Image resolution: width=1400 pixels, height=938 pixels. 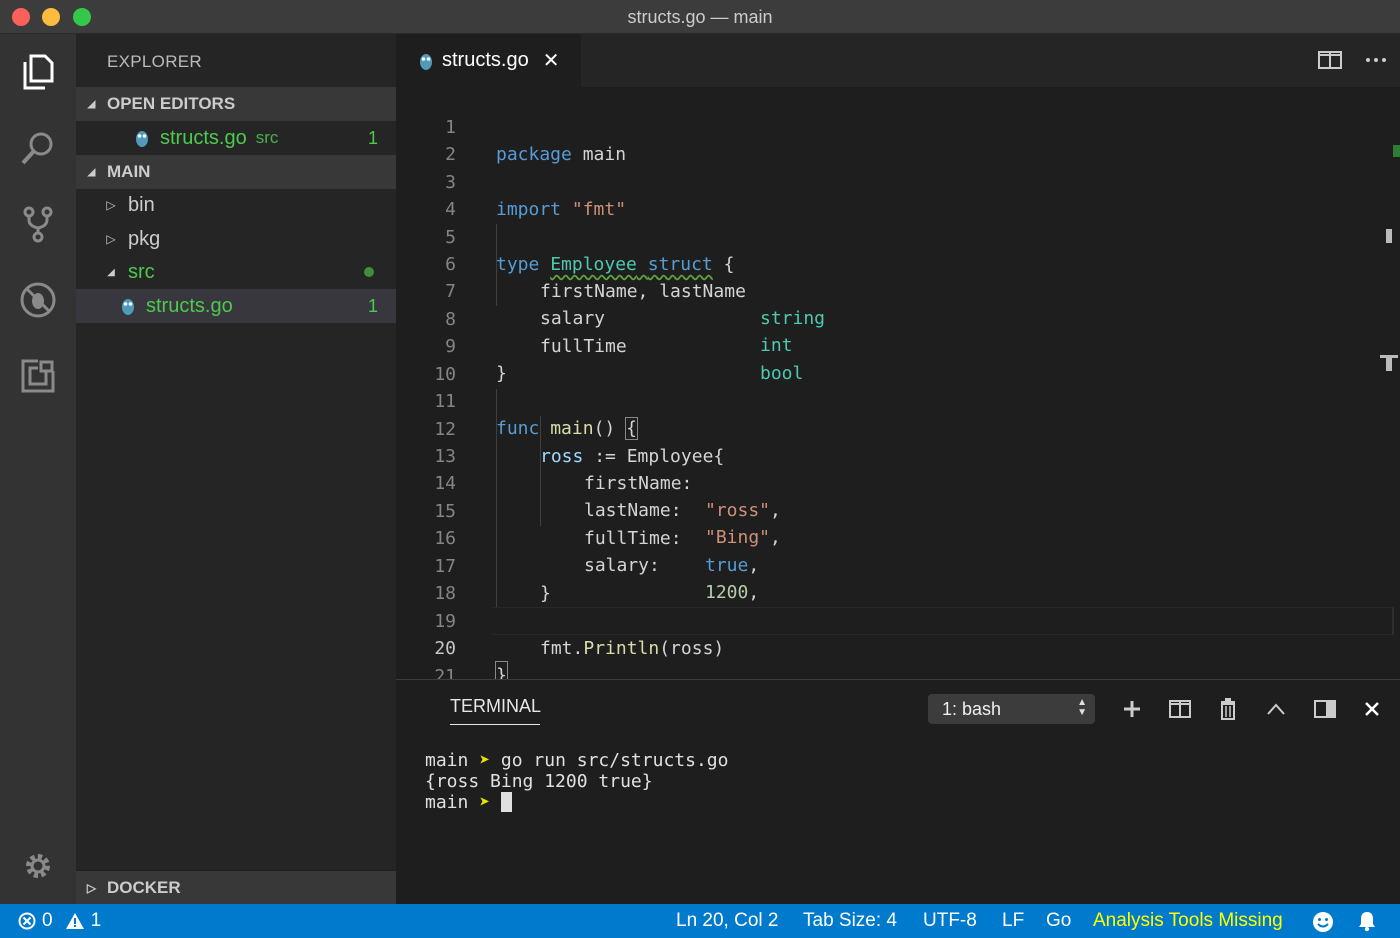 I want to click on maximize-panel-chevron-up-icon, so click(x=1276, y=709).